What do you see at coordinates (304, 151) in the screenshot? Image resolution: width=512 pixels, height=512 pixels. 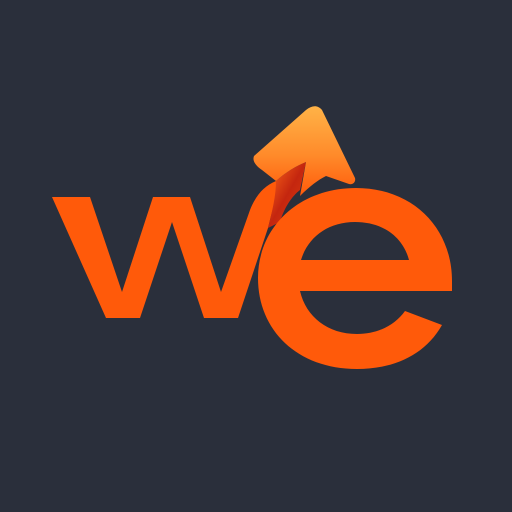 I see `up-arrow-icon` at bounding box center [304, 151].